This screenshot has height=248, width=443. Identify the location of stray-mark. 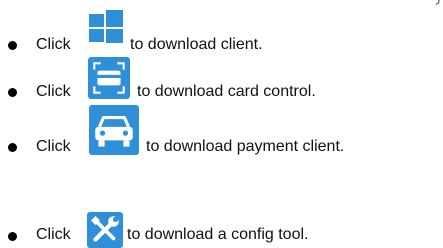
(437, 2).